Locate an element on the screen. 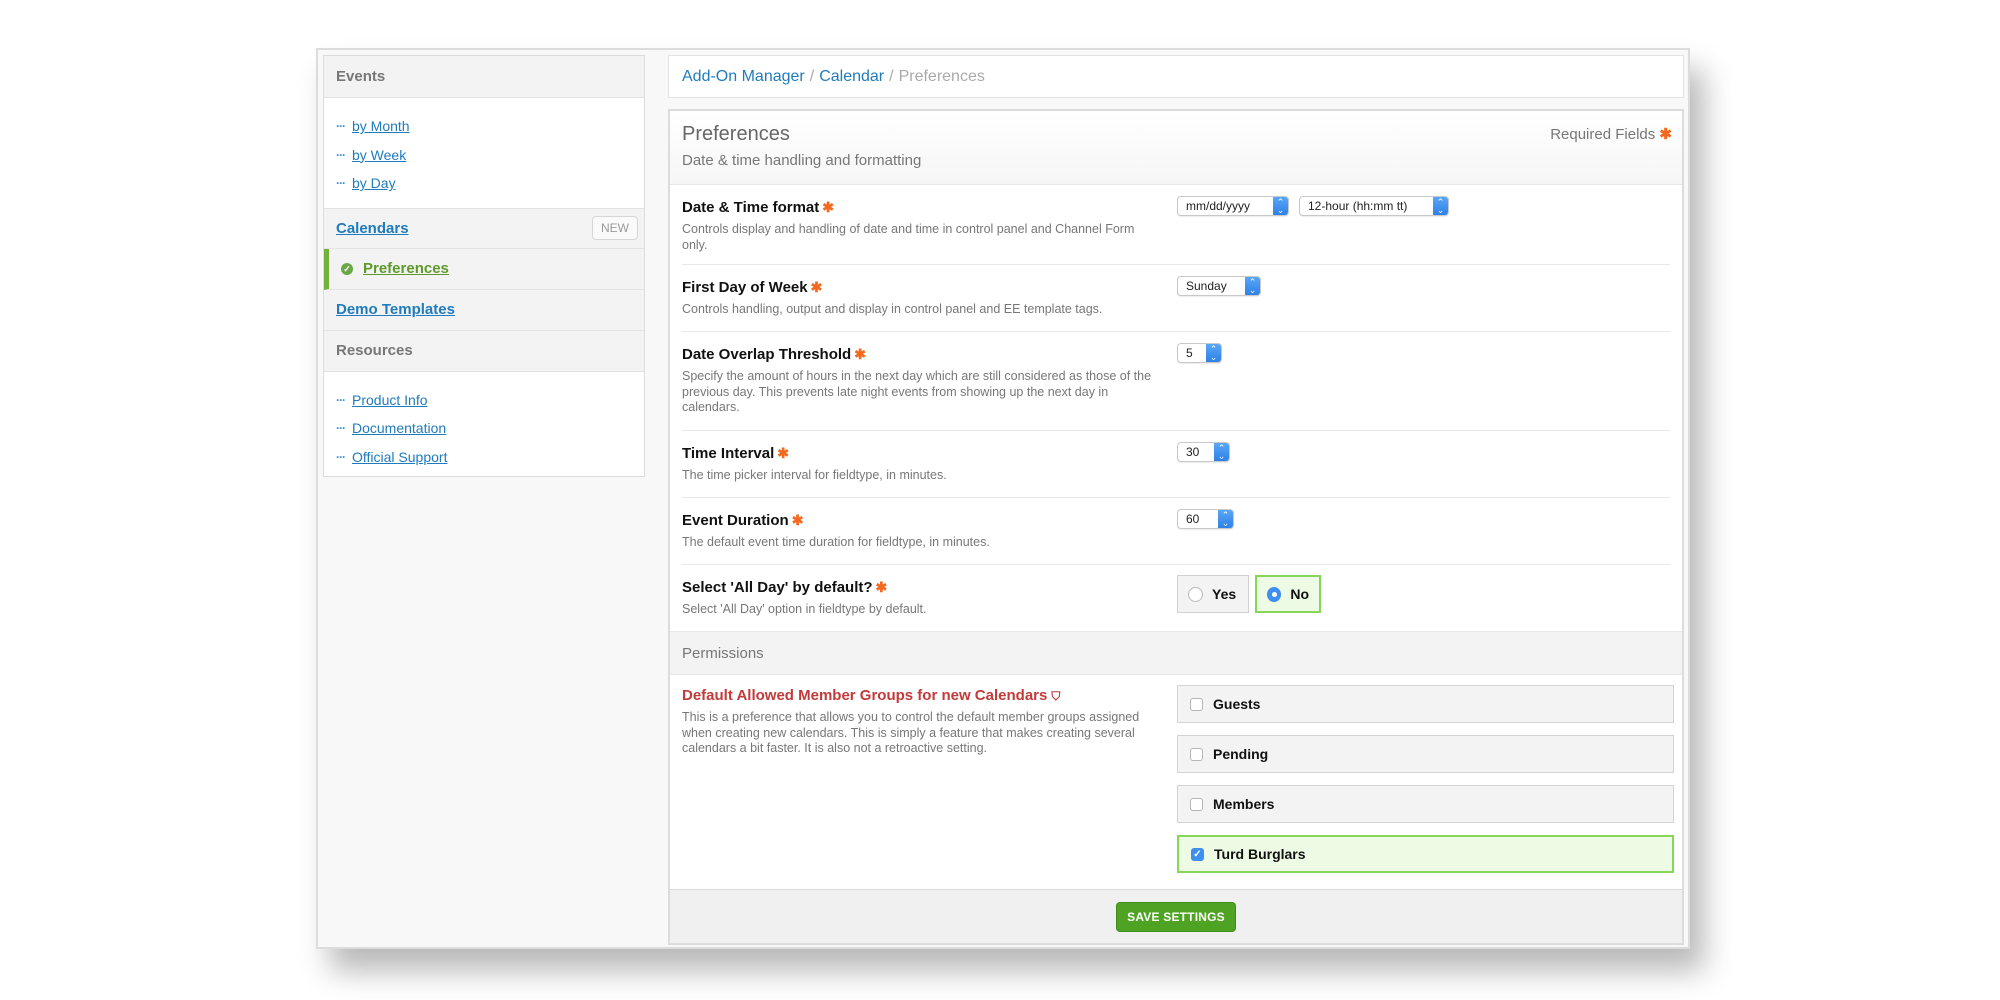 The image size is (2000, 1000). link-label: by Month is located at coordinates (381, 126).